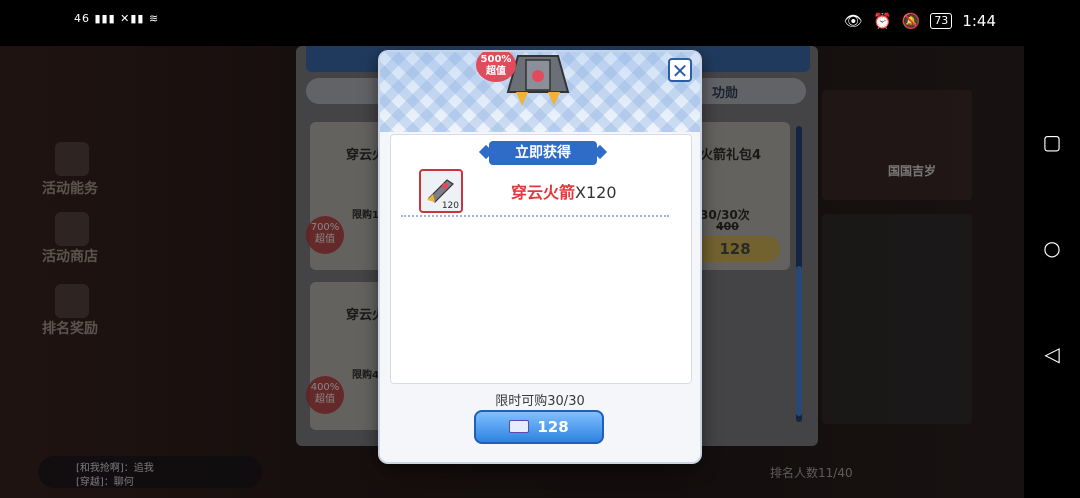  What do you see at coordinates (117, 18) in the screenshot?
I see `signal-indicator: 46 ▮▮▮ ✕▮▮ ≋` at bounding box center [117, 18].